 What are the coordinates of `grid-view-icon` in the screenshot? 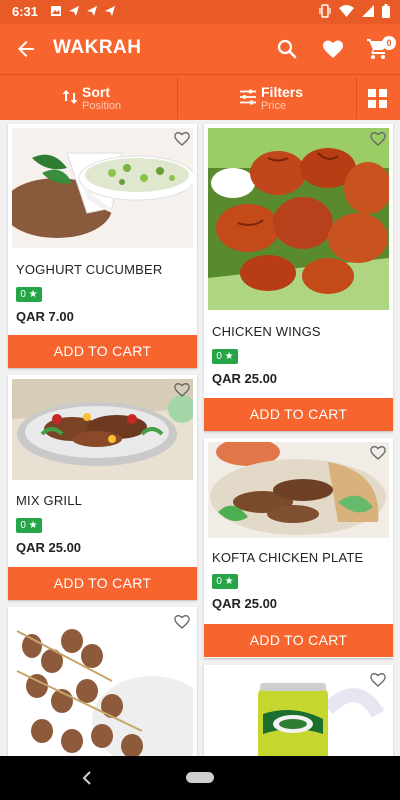 It's located at (377, 98).